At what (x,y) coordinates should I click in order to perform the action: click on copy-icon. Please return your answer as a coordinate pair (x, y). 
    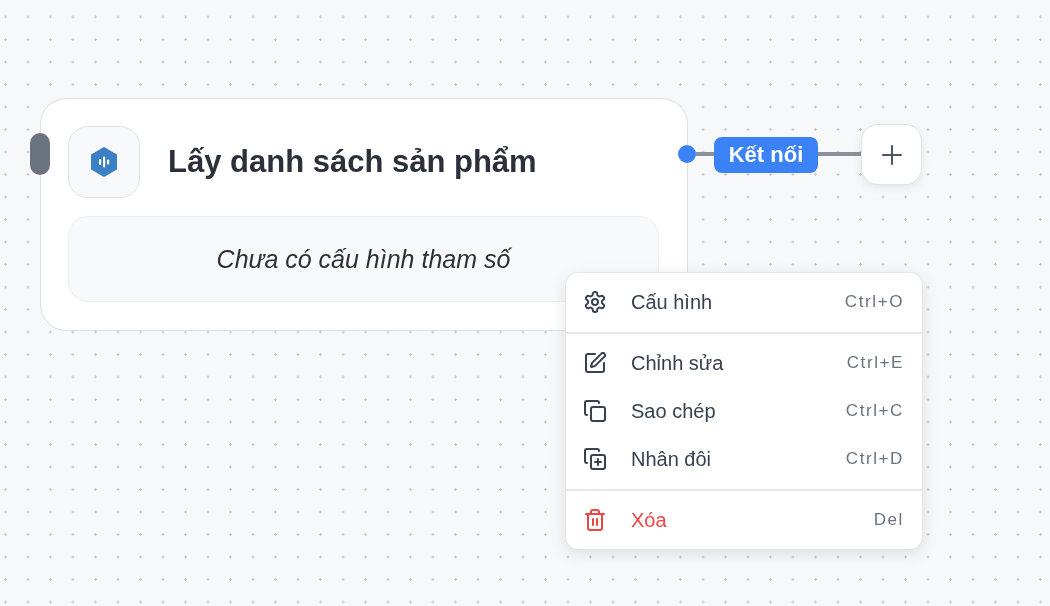
    Looking at the image, I should click on (595, 411).